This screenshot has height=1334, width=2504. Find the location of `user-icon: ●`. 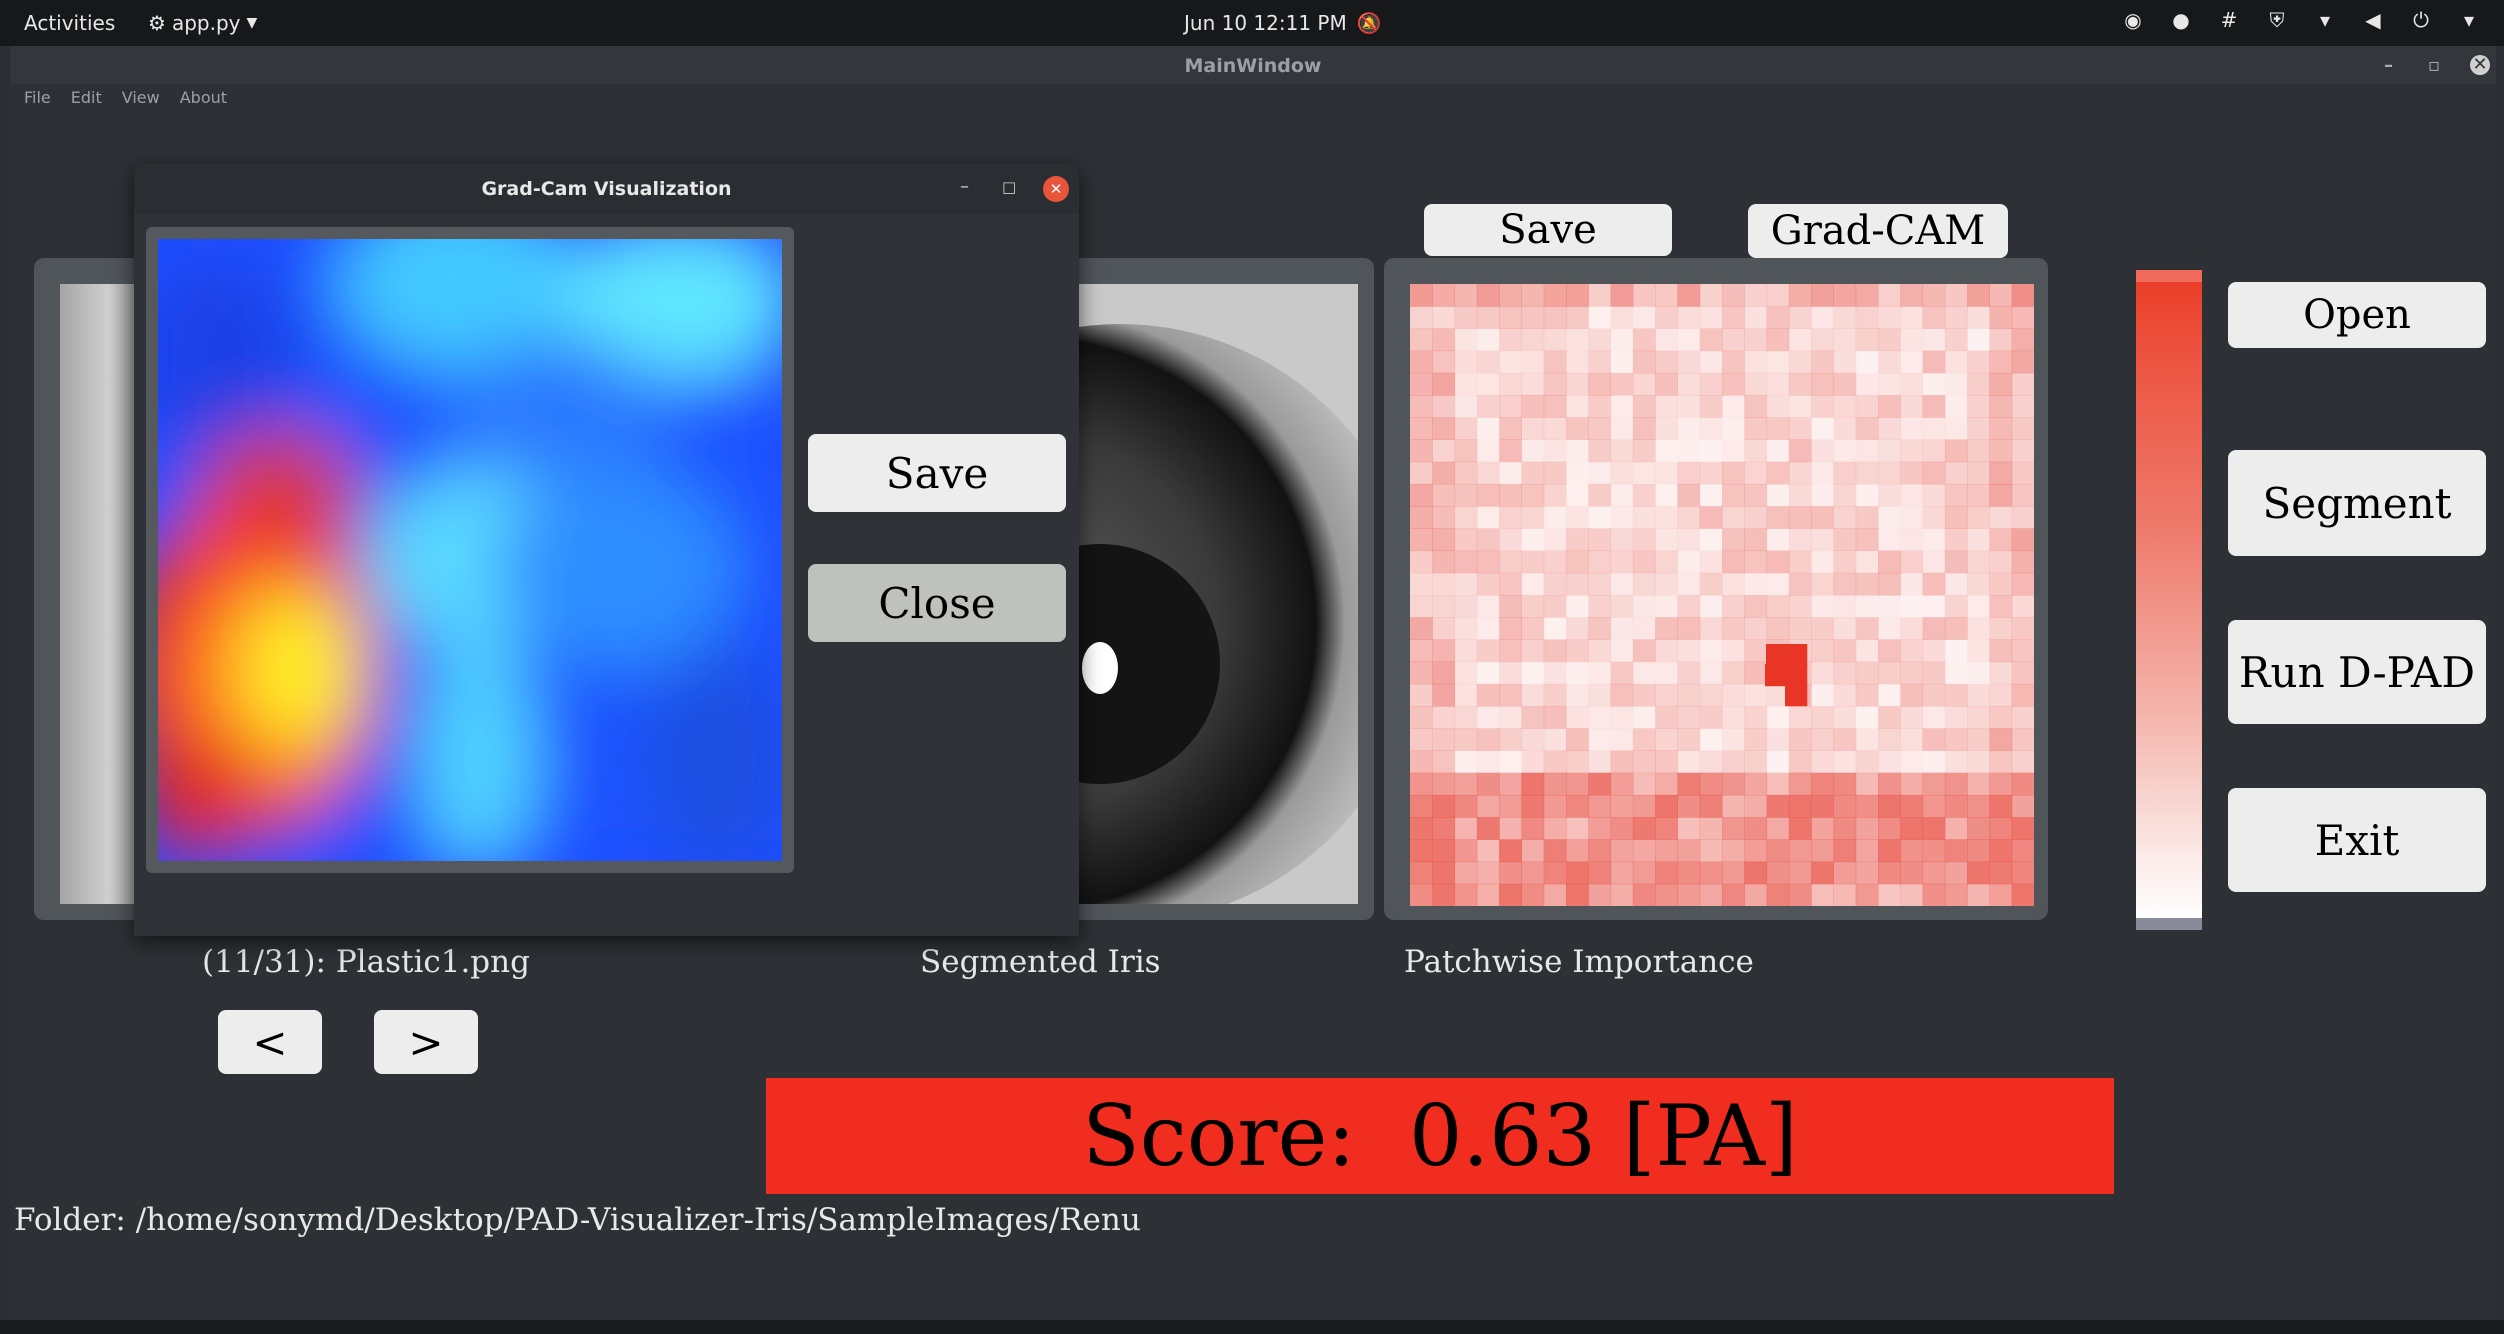

user-icon: ● is located at coordinates (2181, 20).